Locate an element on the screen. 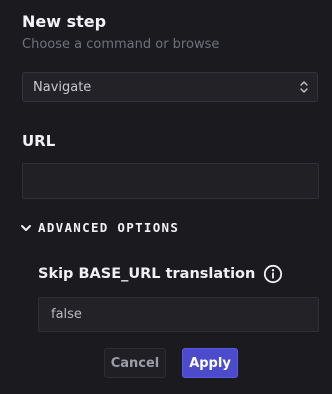 The height and width of the screenshot is (394, 332). info-icon is located at coordinates (273, 274).